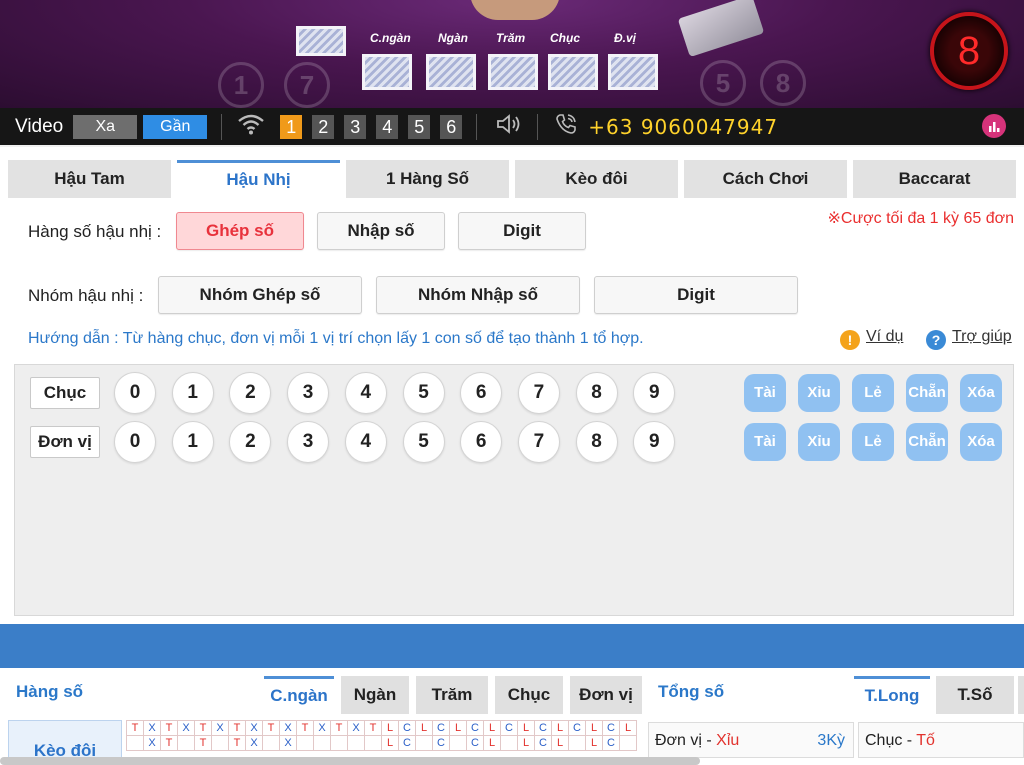  Describe the element at coordinates (509, 126) in the screenshot. I see `speaker-icon` at that location.